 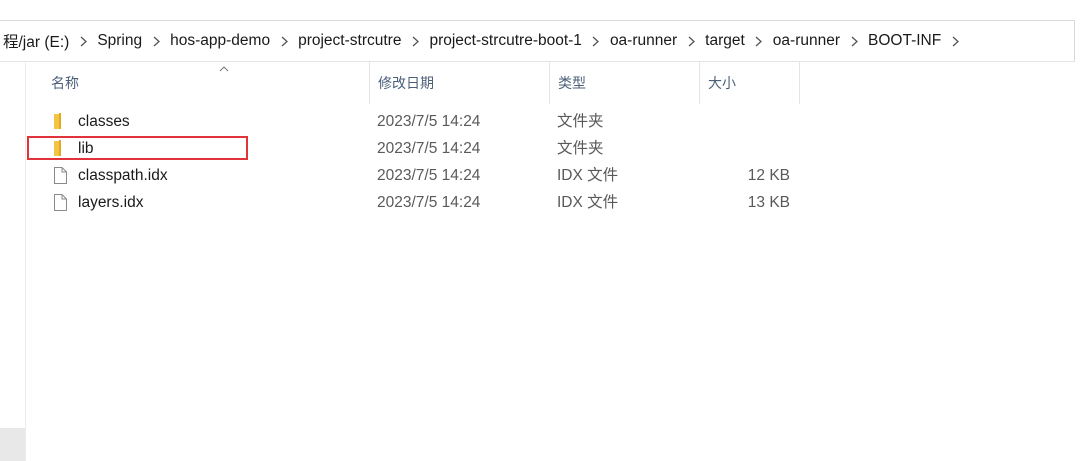 What do you see at coordinates (137, 148) in the screenshot?
I see `highlight-annotation-box` at bounding box center [137, 148].